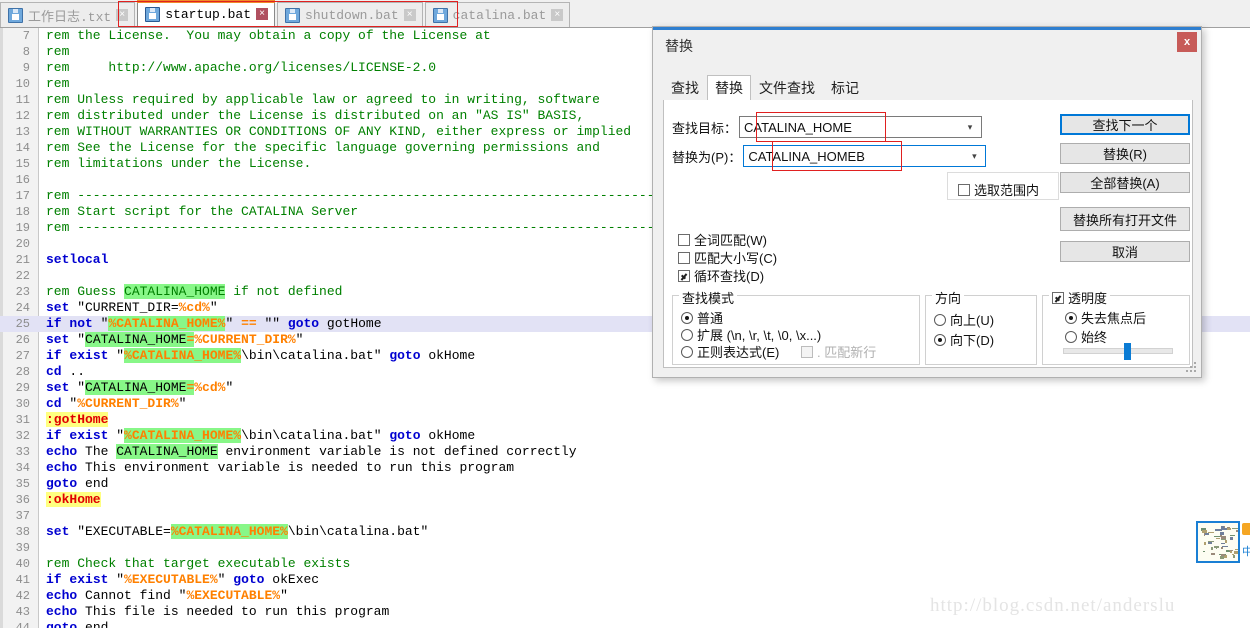  What do you see at coordinates (1007, 190) in the screenshot?
I see `in-selection-label: 选取范围内` at bounding box center [1007, 190].